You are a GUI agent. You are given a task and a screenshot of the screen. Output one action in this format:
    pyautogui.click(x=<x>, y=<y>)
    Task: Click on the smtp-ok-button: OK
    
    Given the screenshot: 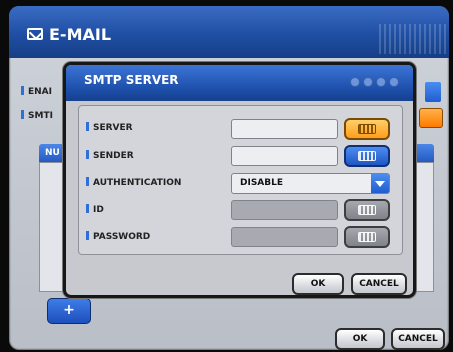 What is the action you would take?
    pyautogui.click(x=318, y=284)
    